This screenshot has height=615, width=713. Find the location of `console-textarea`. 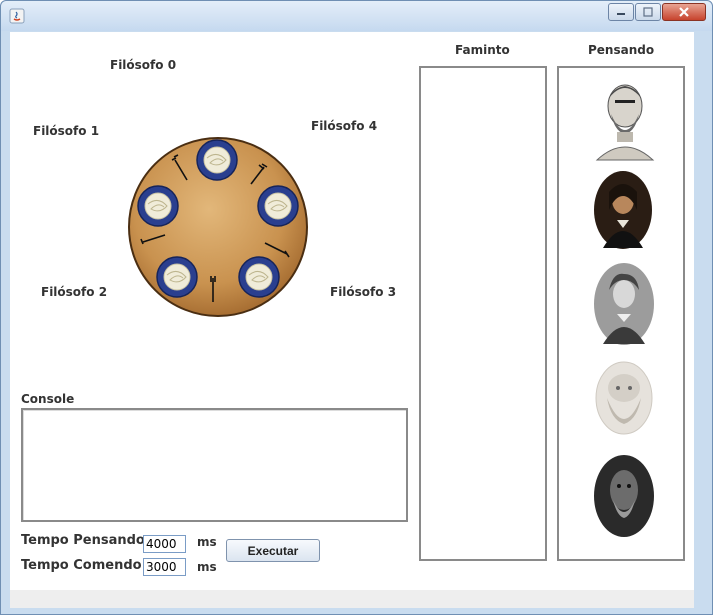

console-textarea is located at coordinates (214, 465).